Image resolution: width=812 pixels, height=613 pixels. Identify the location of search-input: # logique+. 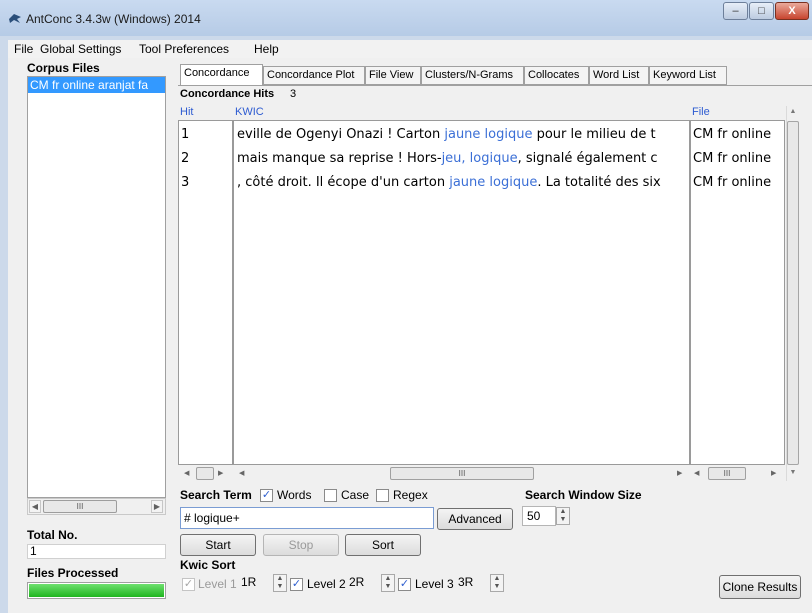
(307, 518).